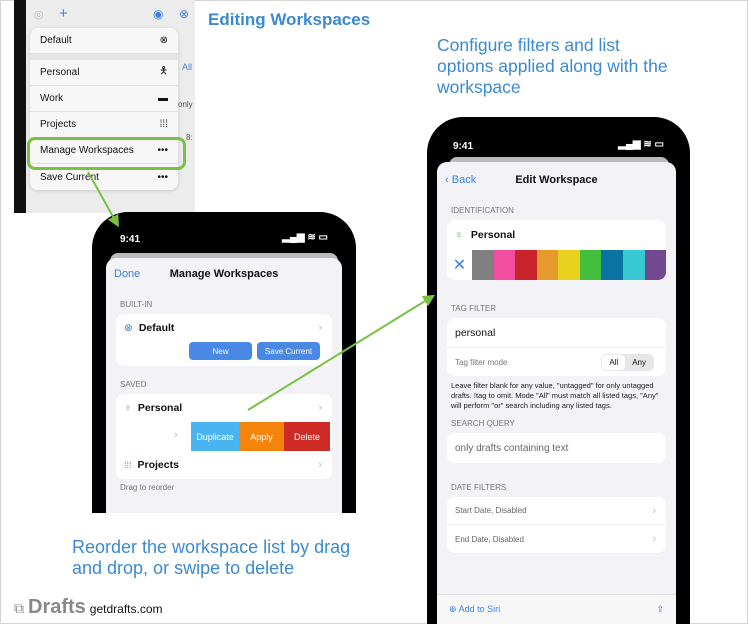  Describe the element at coordinates (103, 199) in the screenshot. I see `arrow-to-manage` at that location.